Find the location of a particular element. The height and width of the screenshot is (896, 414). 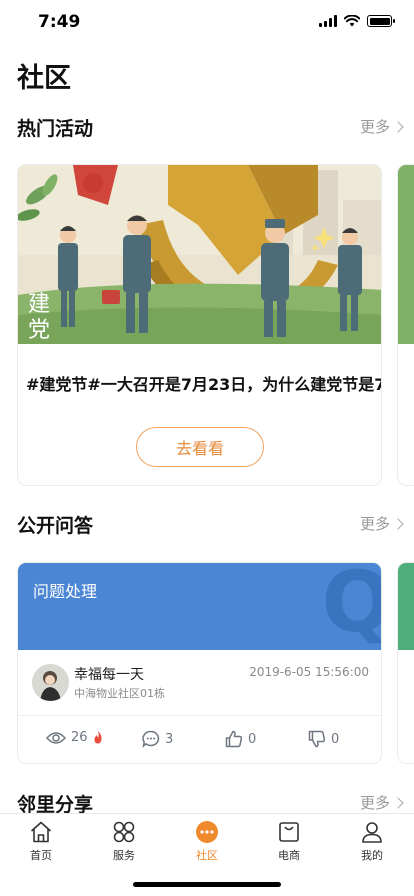

shop-icon is located at coordinates (289, 832).